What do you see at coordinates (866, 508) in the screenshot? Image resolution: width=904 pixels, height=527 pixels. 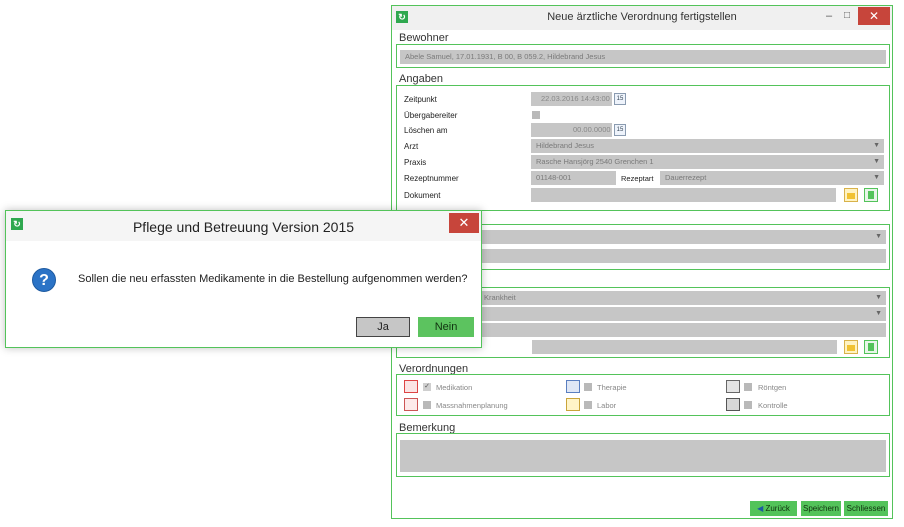 I see `close-window-button: Schliessen` at bounding box center [866, 508].